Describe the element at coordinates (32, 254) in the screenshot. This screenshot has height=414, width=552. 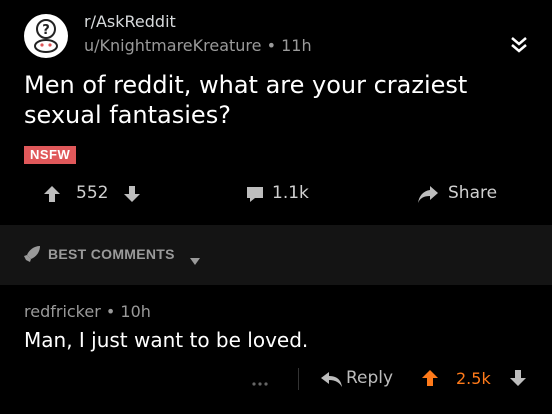
I see `rocket-icon` at that location.